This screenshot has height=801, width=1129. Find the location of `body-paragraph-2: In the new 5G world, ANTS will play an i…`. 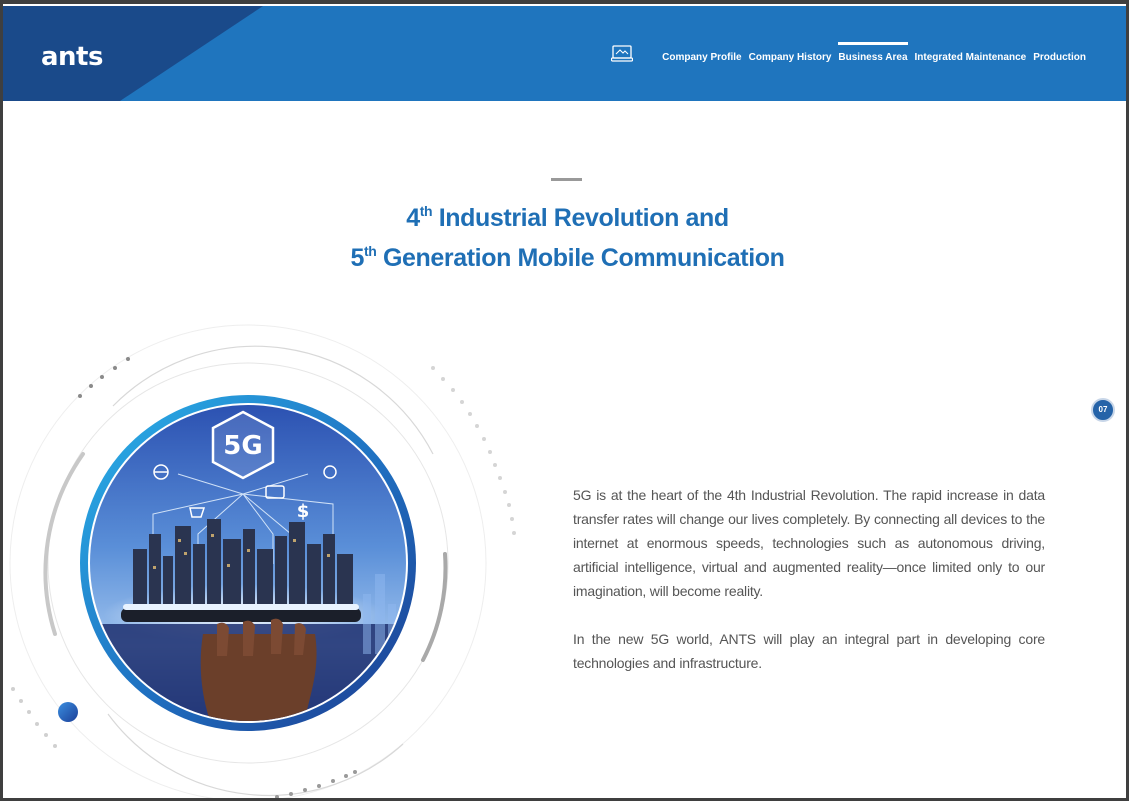

body-paragraph-2: In the new 5G world, ANTS will play an i… is located at coordinates (809, 651).